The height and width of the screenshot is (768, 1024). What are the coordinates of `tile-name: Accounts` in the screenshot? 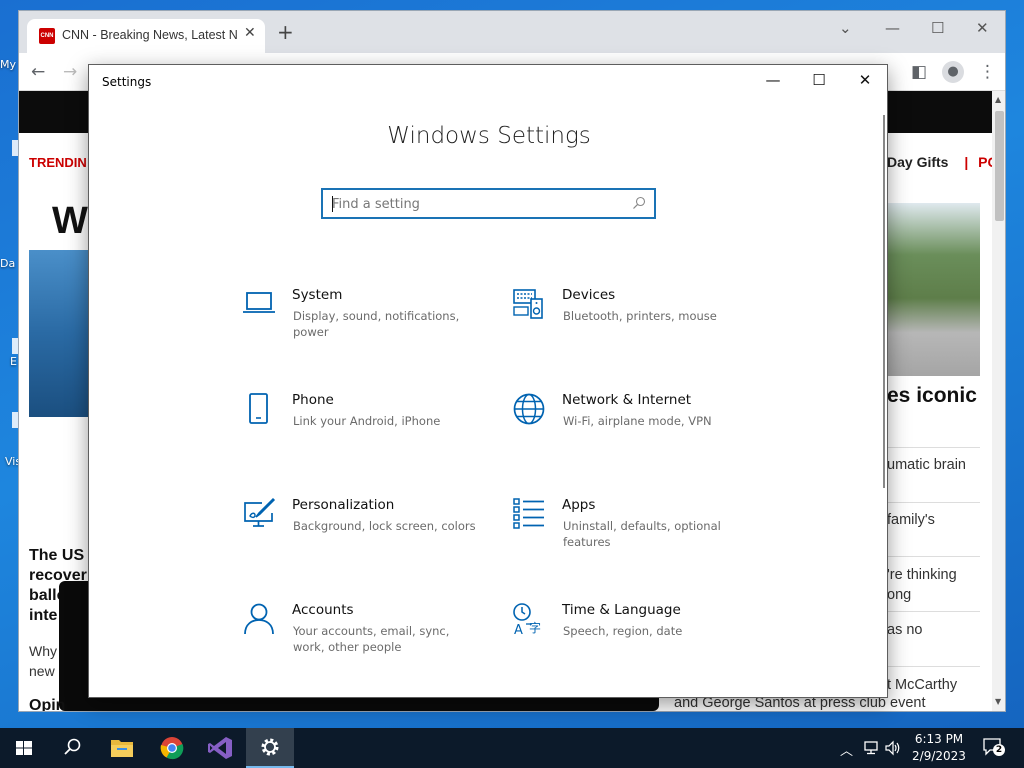 It's located at (323, 610).